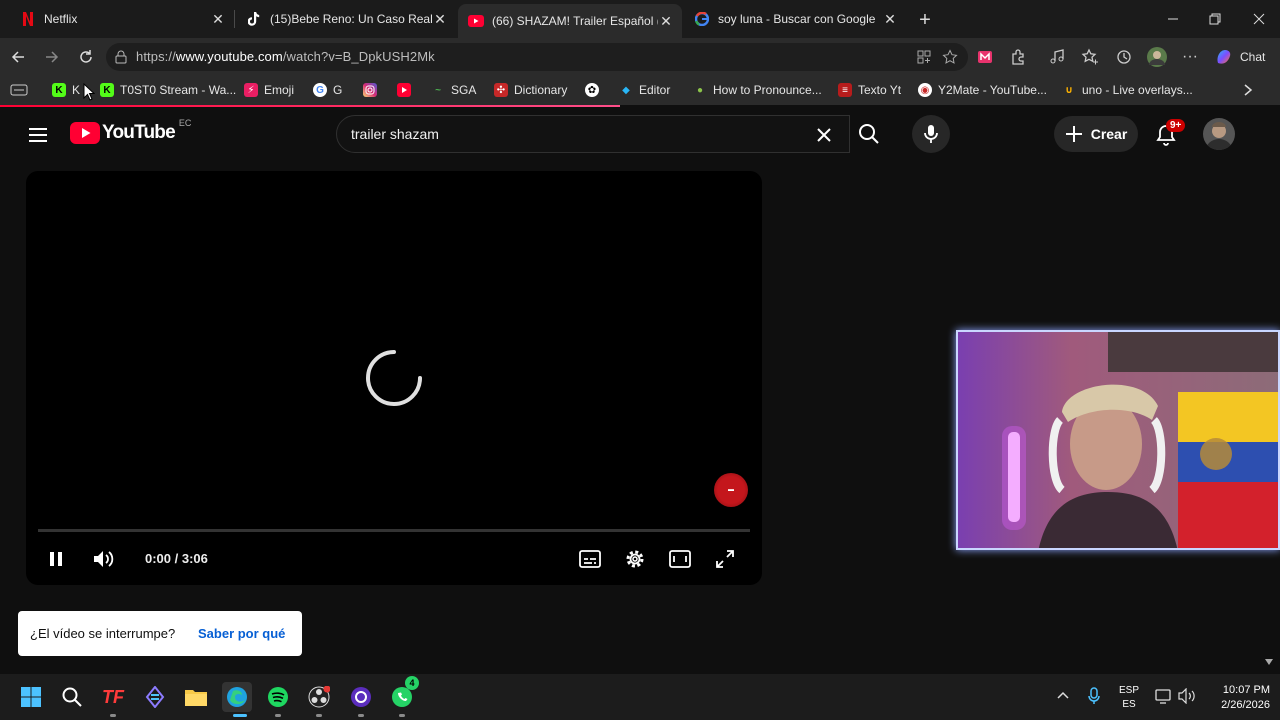 The height and width of the screenshot is (720, 1280). I want to click on bookmark-emoji: ⚡ Emoji, so click(269, 90).